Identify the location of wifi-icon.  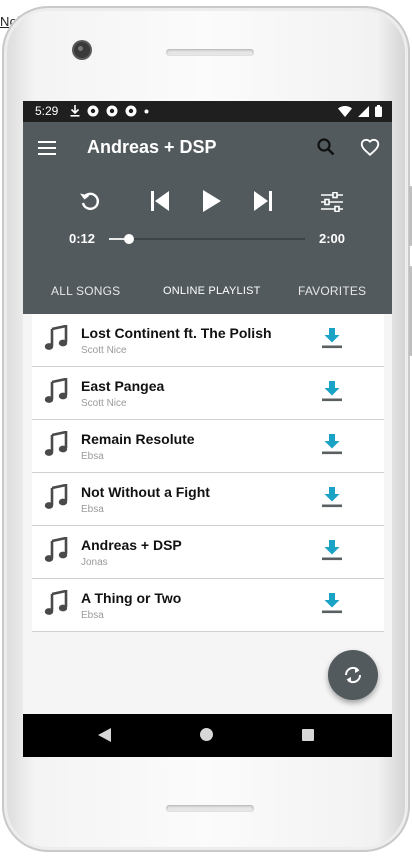
(345, 111).